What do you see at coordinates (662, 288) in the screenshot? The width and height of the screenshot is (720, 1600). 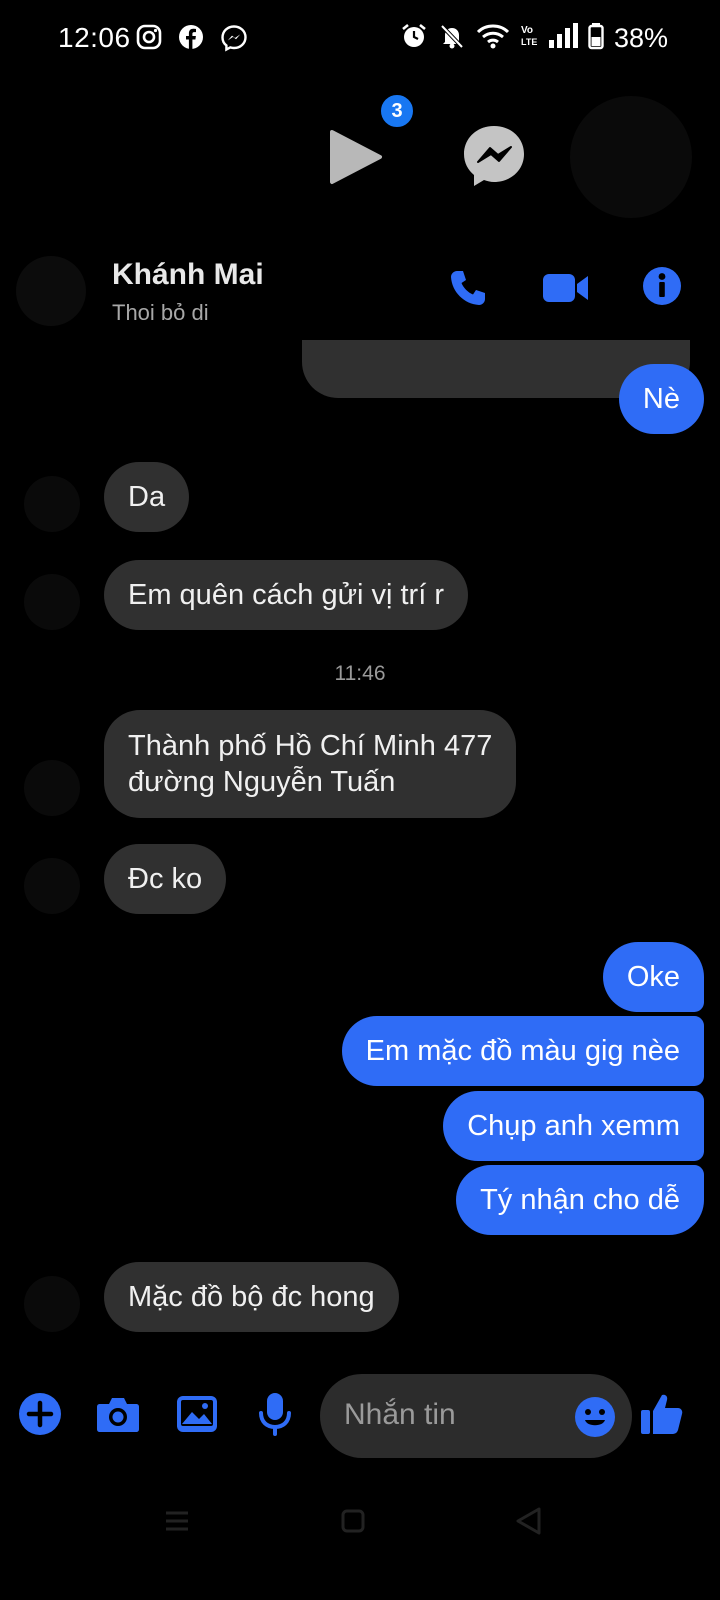 I see `info-icon` at bounding box center [662, 288].